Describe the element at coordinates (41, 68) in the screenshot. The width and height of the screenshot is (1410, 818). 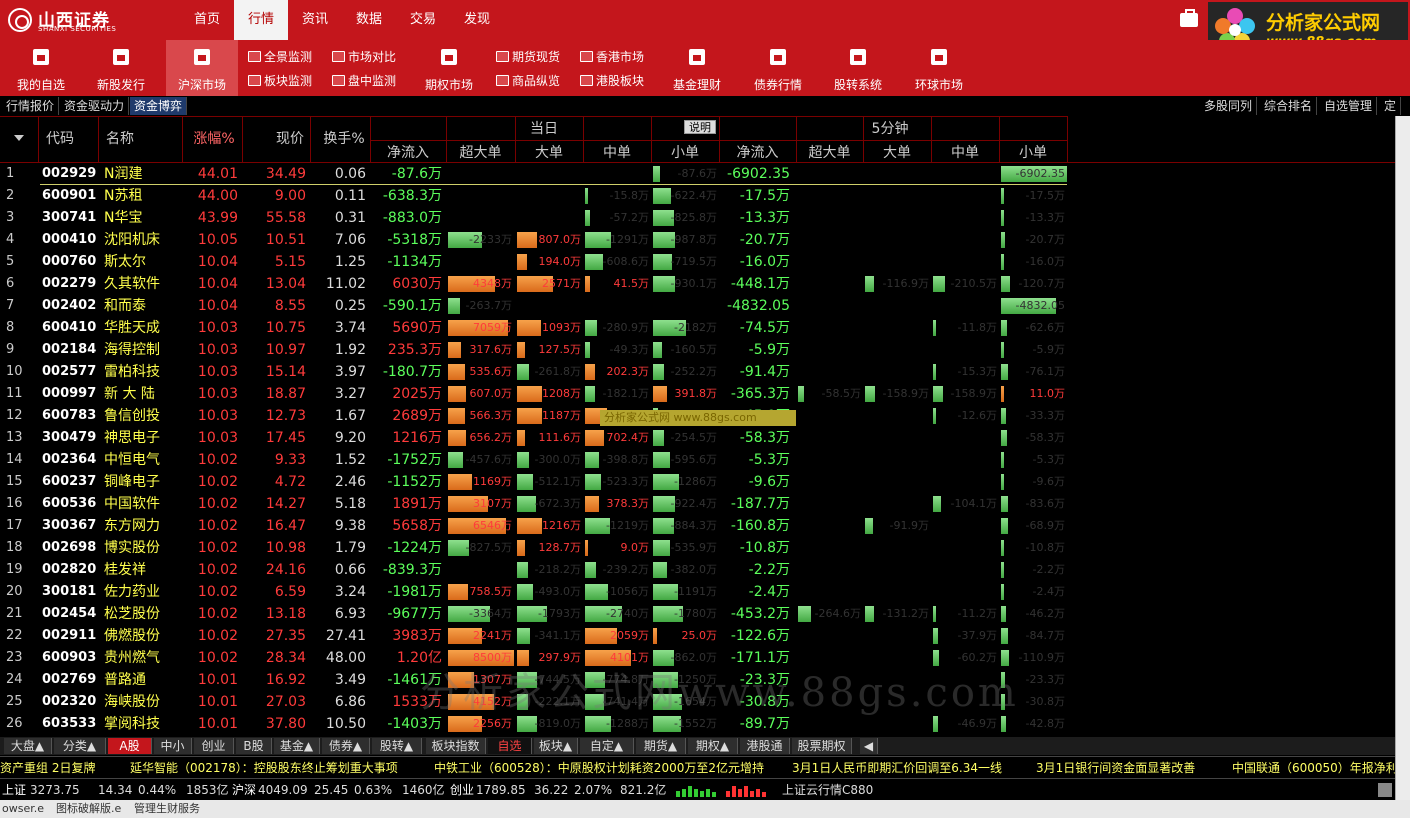
I see `toolbar-home: 我的自选` at that location.